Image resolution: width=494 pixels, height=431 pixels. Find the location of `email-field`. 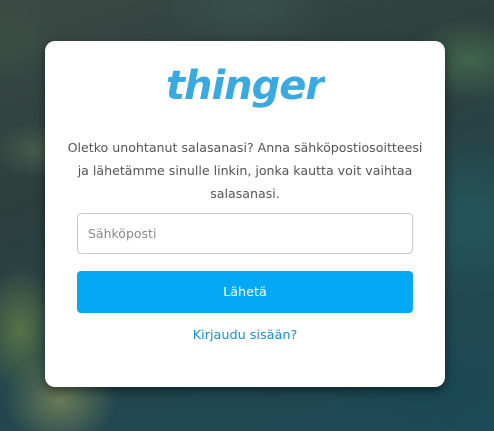

email-field is located at coordinates (245, 233).